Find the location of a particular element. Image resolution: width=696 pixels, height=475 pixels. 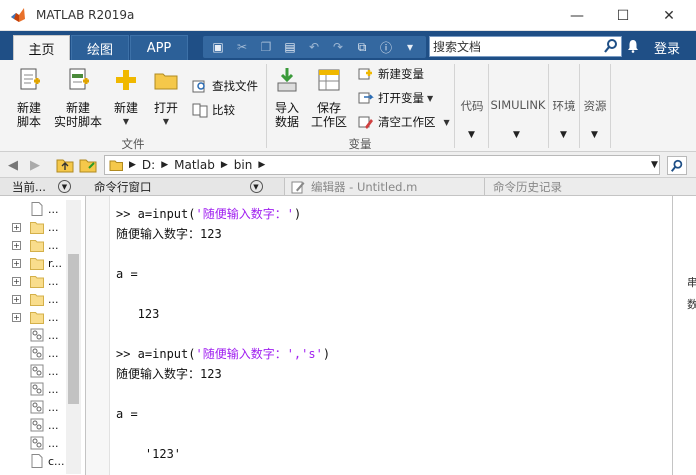

current-folder-header: 当前... ▼ is located at coordinates (43, 187).